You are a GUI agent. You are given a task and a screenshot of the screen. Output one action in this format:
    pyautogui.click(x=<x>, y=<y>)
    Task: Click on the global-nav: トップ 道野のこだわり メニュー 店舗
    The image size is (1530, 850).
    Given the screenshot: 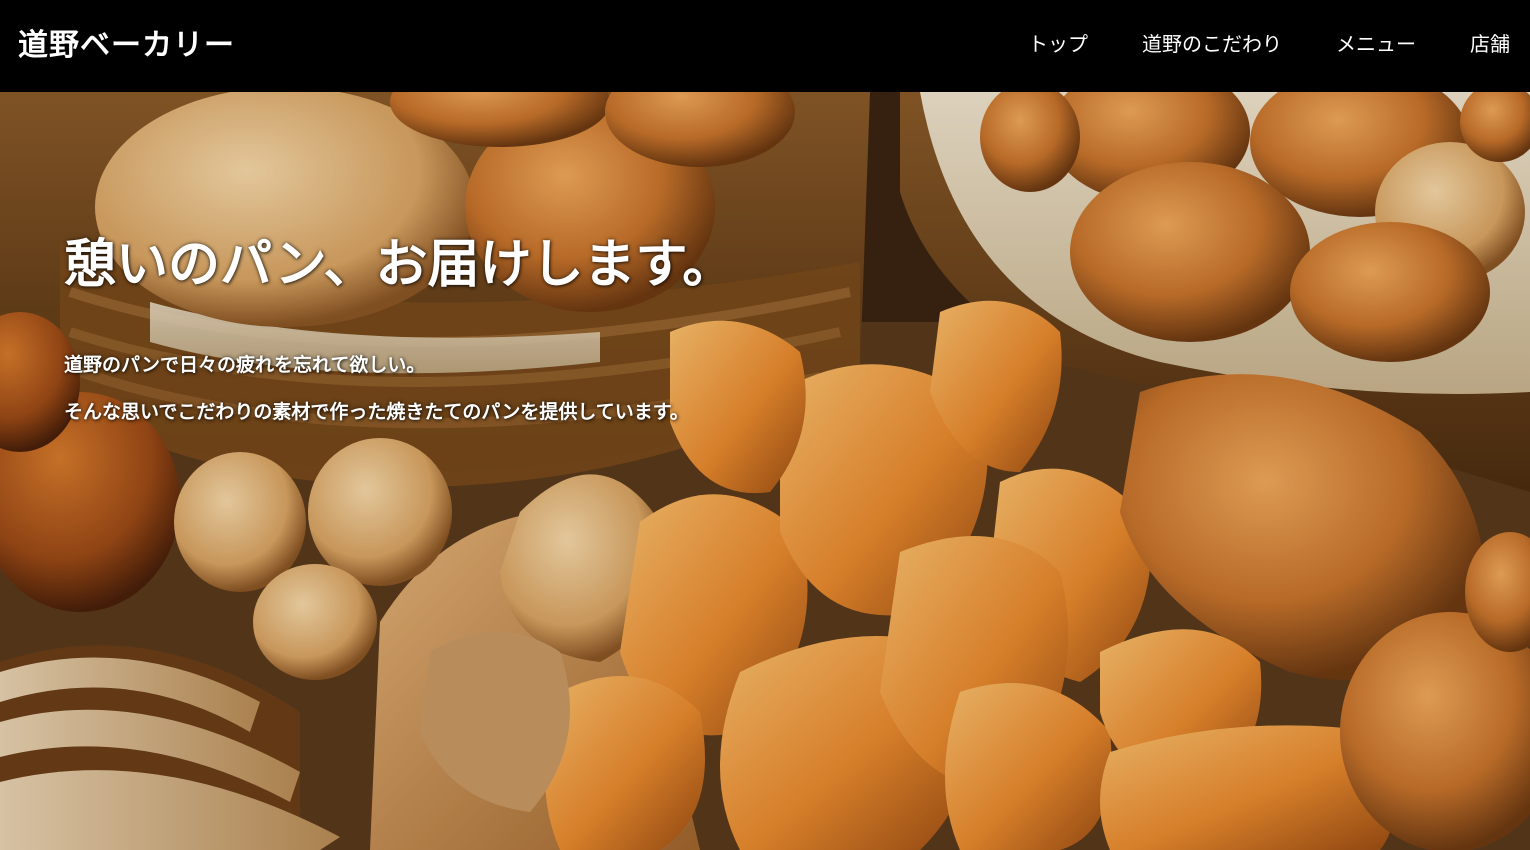 What is the action you would take?
    pyautogui.click(x=1279, y=42)
    